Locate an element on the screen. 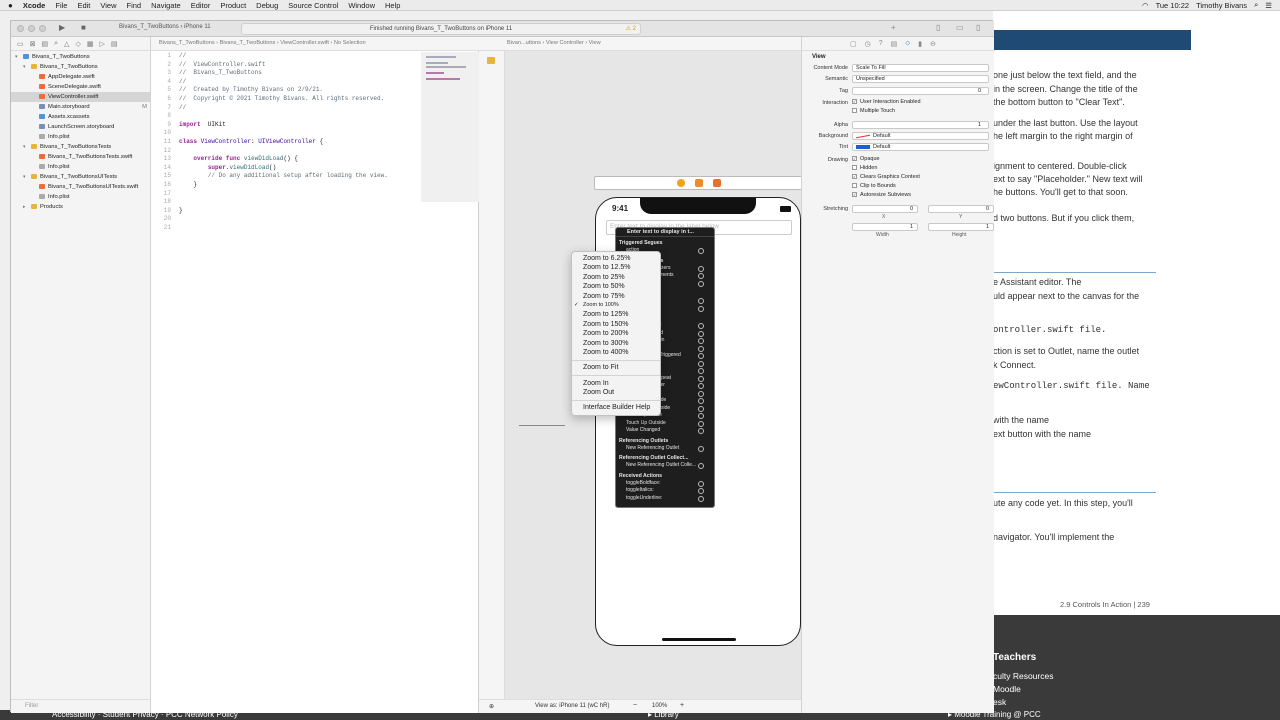 This screenshot has height=720, width=1280. tint-popup: Default is located at coordinates (920, 147).